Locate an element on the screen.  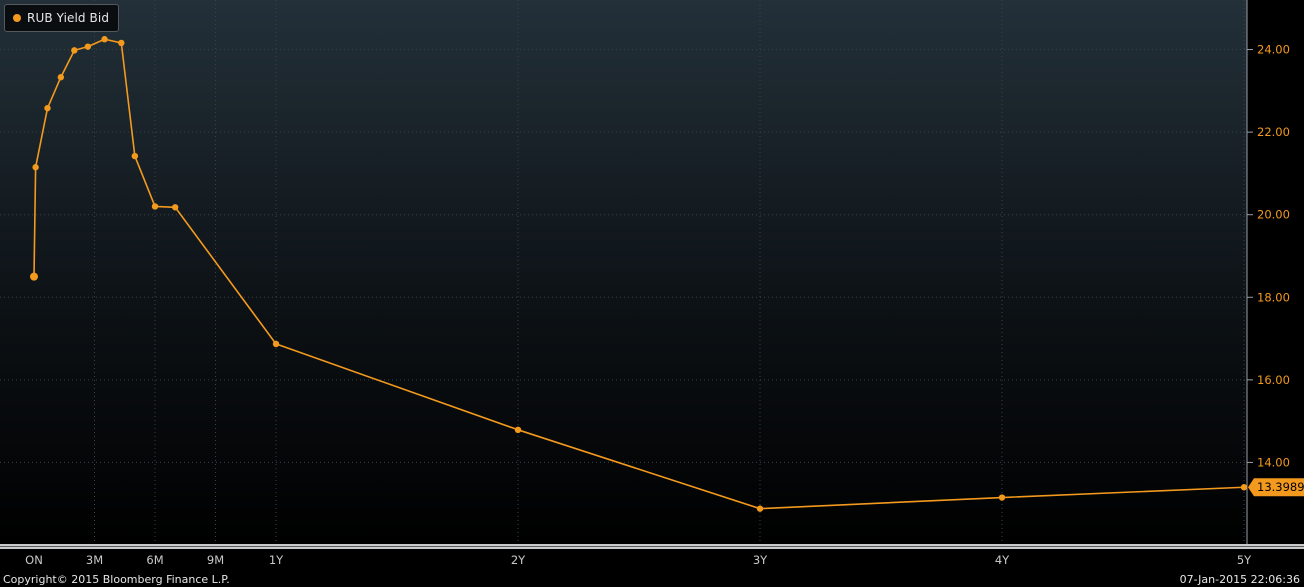
y-tick-label: 20.00 is located at coordinates (1273, 215).